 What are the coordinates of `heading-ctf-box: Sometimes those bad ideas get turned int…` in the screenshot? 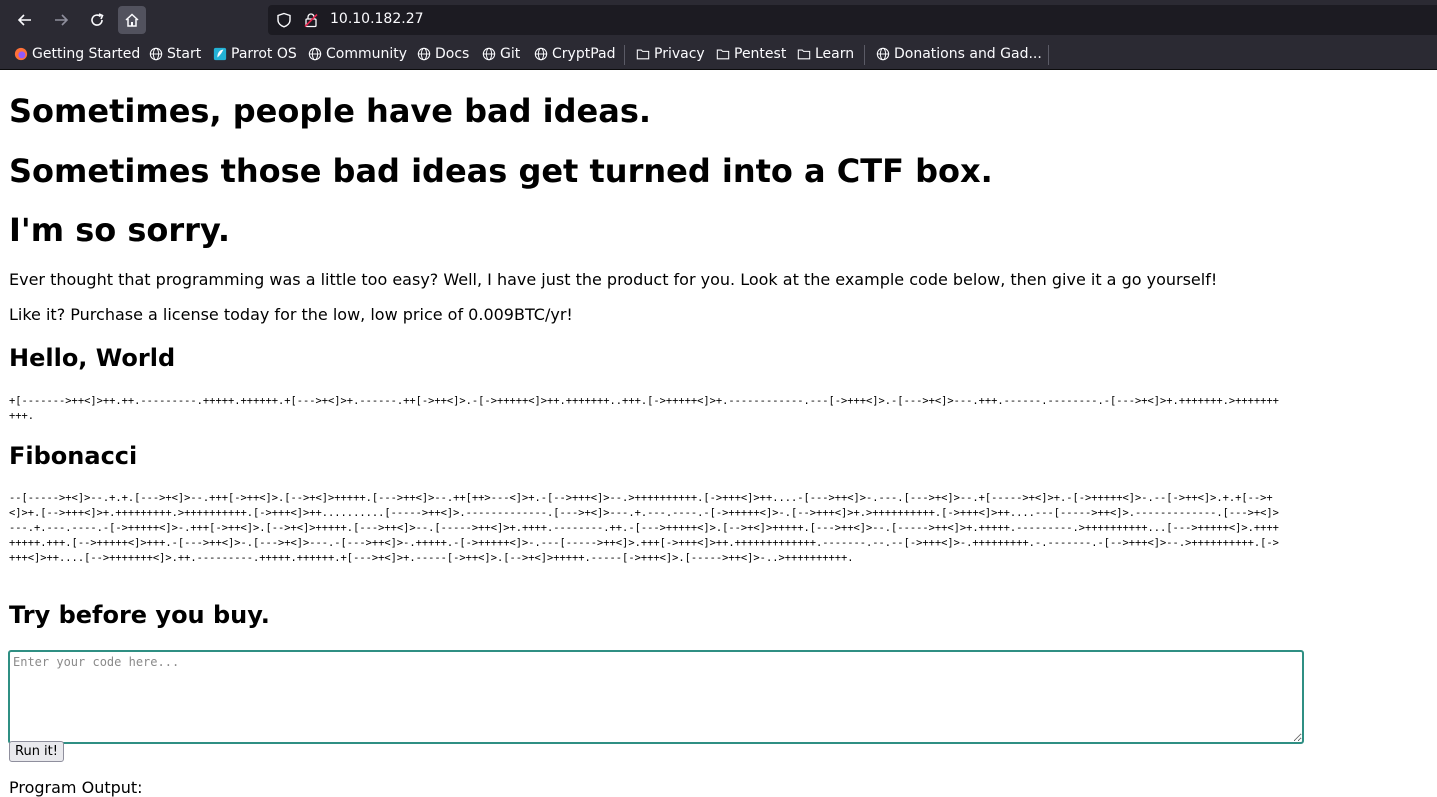 It's located at (501, 171).